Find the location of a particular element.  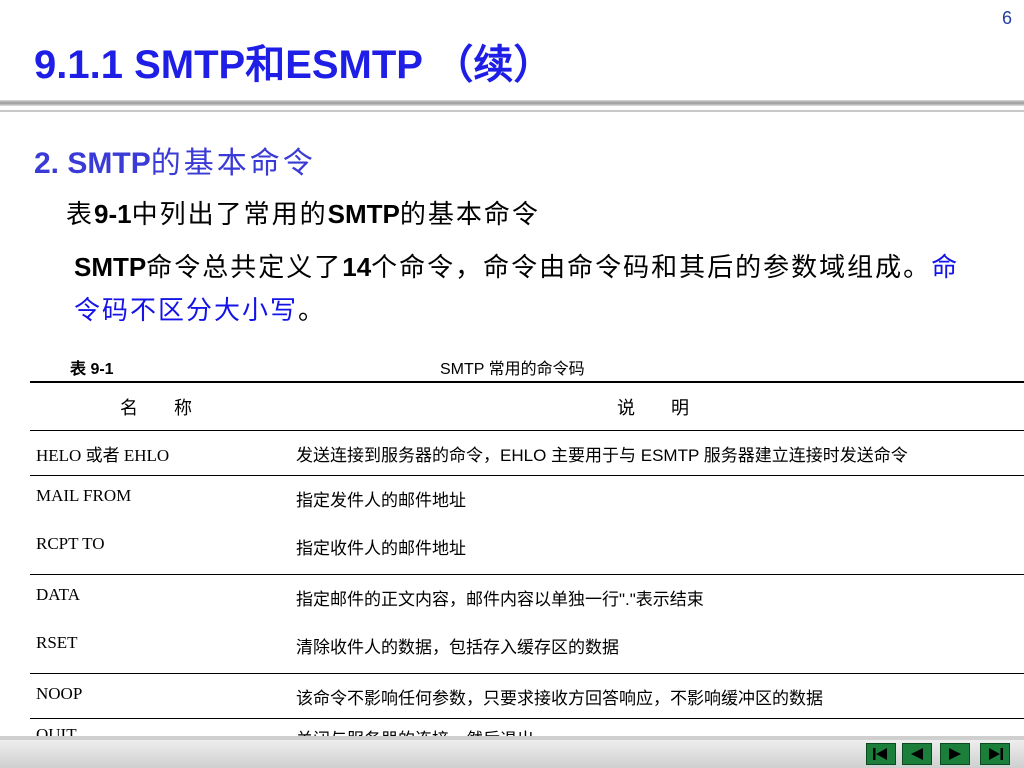

section-smtp: SMTP is located at coordinates (109, 163).